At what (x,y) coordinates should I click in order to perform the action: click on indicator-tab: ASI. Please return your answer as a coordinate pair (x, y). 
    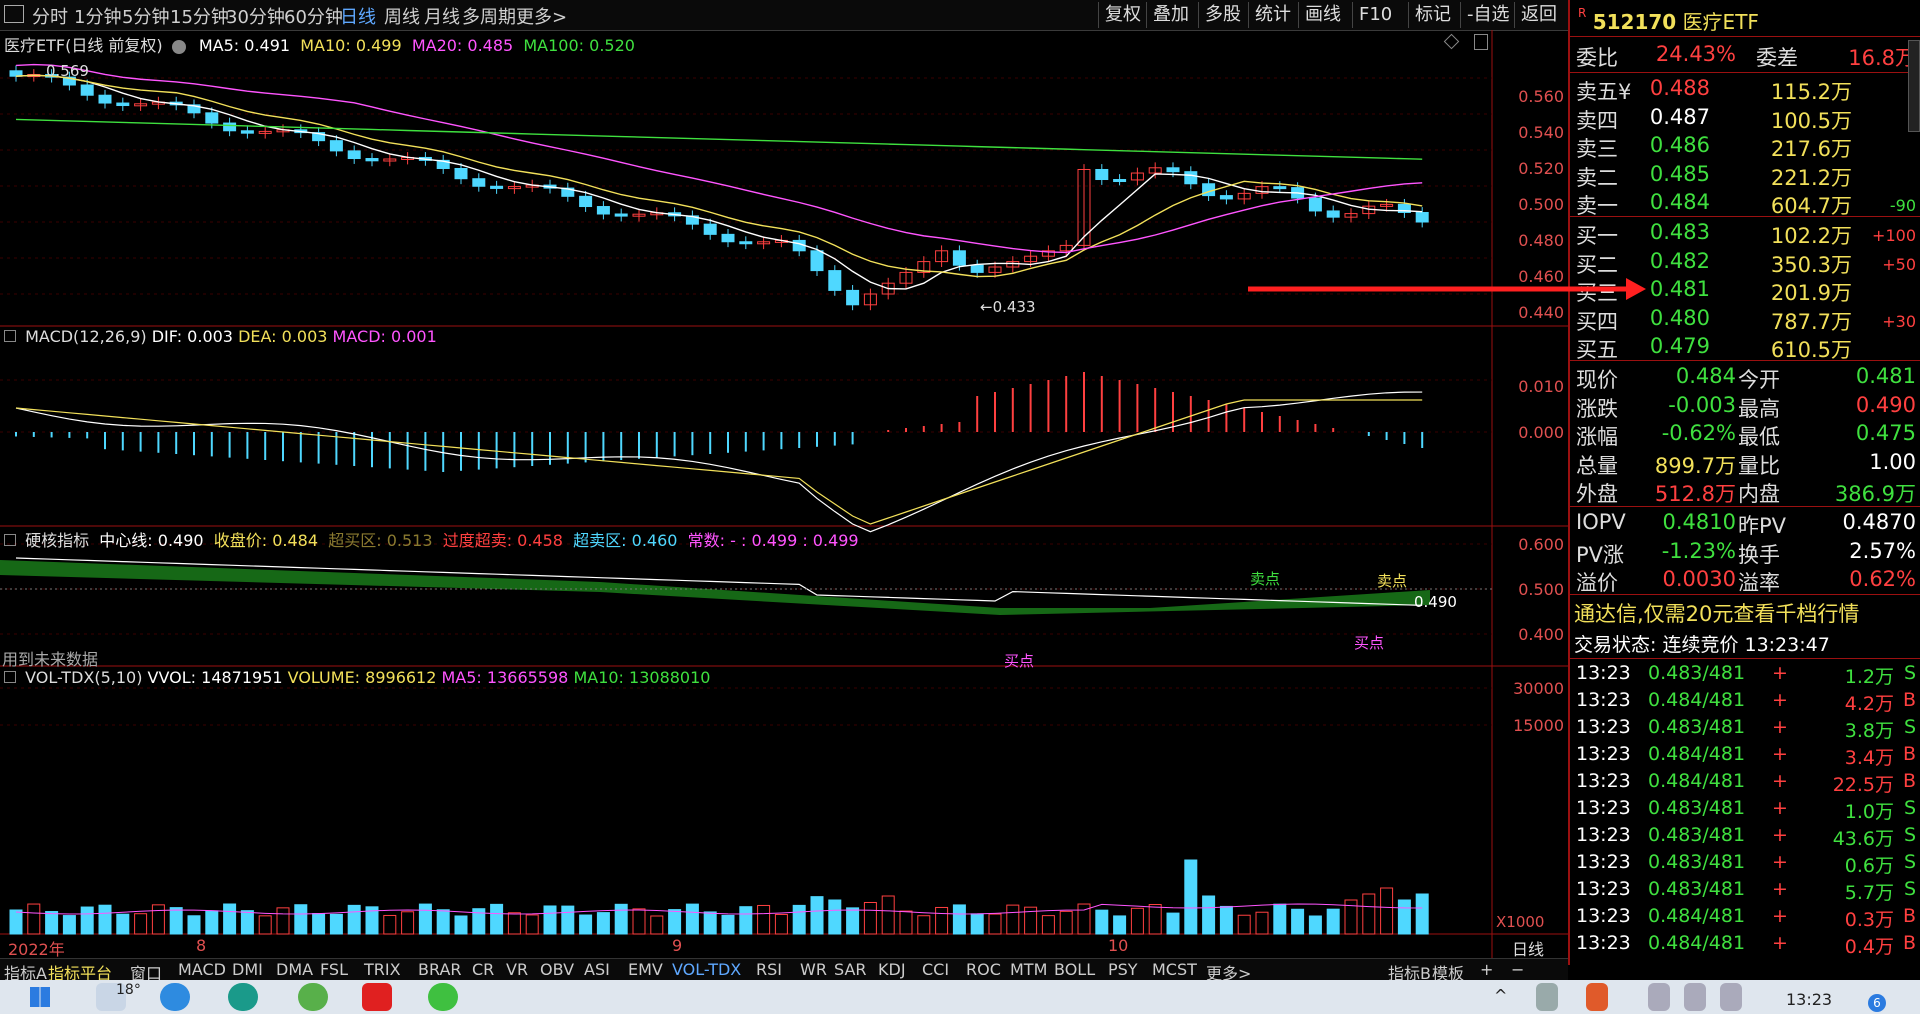
    Looking at the image, I should click on (597, 969).